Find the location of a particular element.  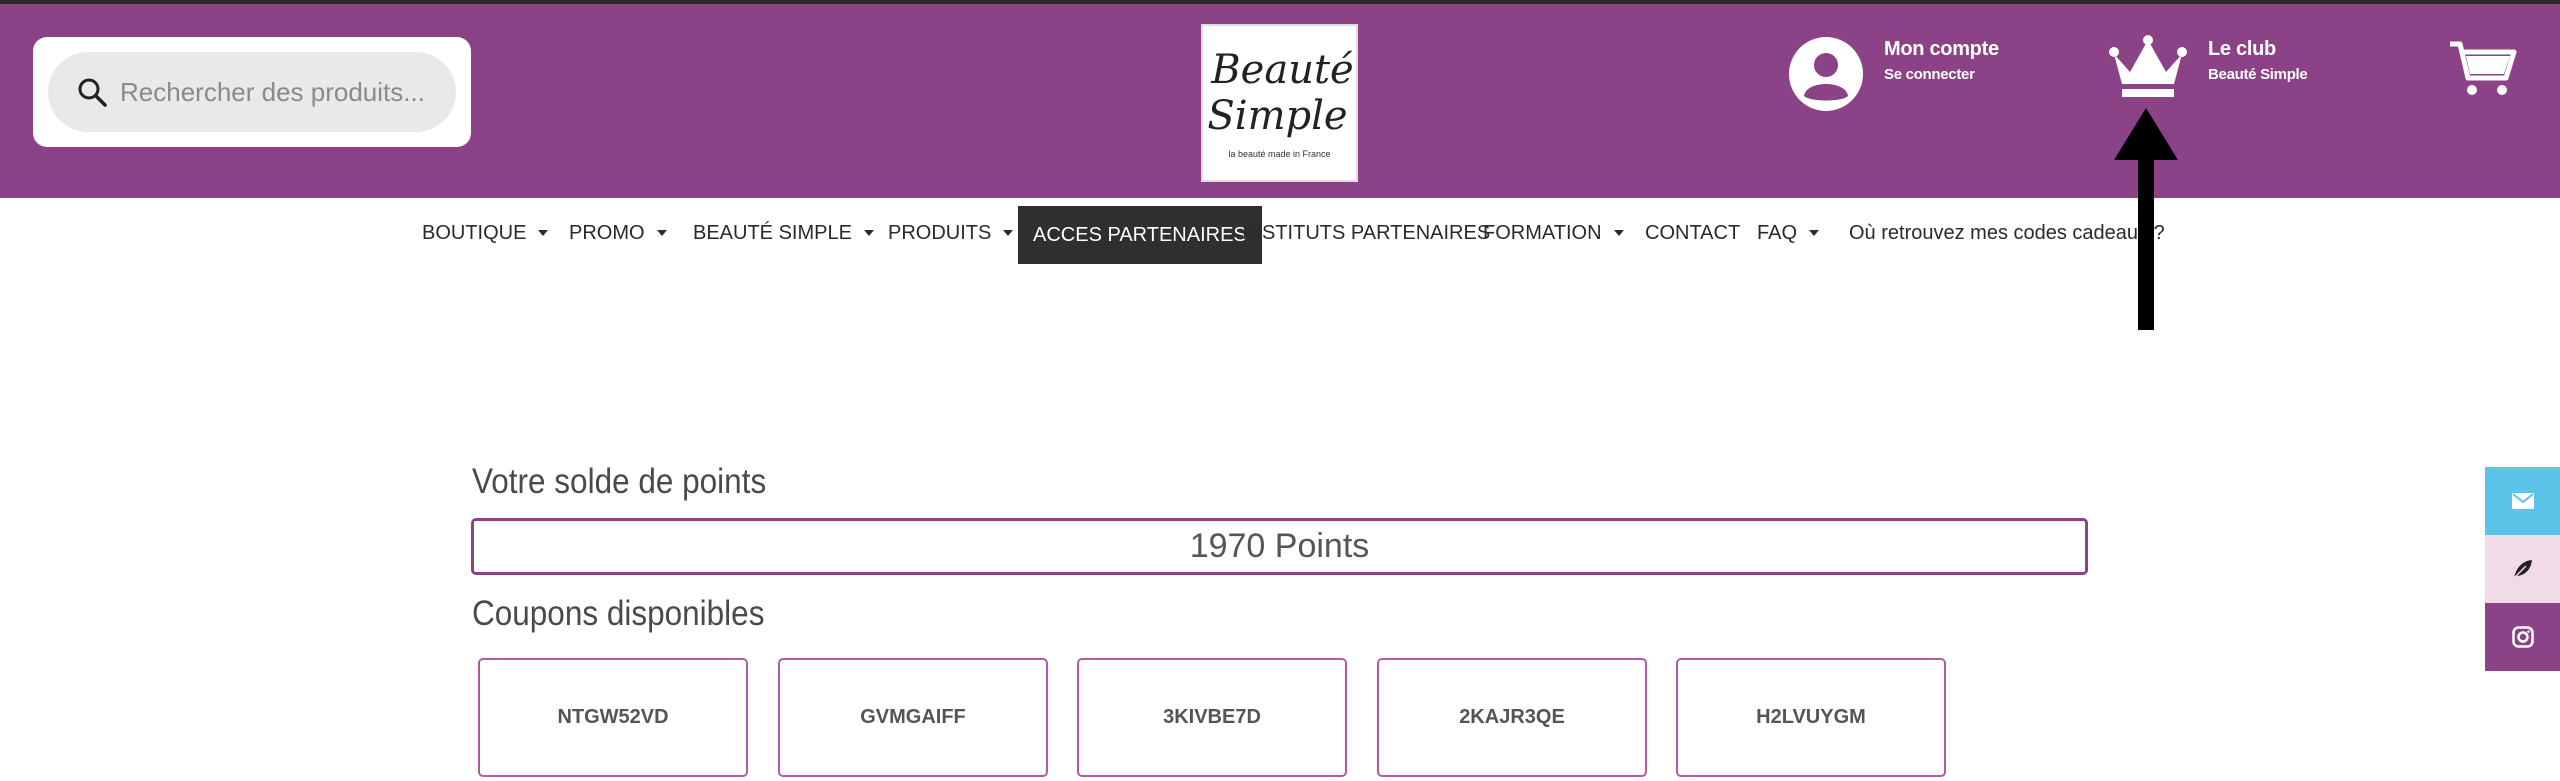

points-title: Votre solde de points is located at coordinates (619, 481).